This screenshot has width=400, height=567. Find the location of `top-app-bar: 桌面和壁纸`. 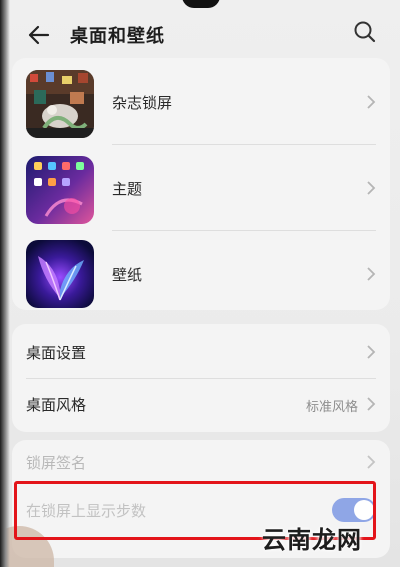

top-app-bar: 桌面和壁纸 is located at coordinates (200, 31).